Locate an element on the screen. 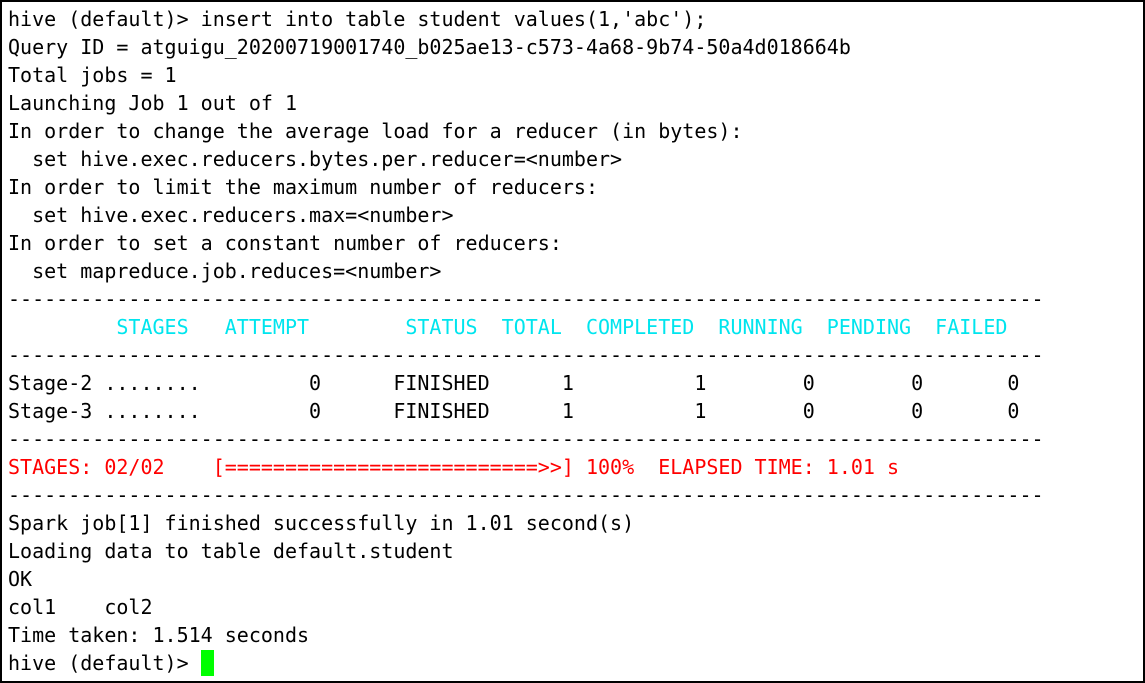 The image size is (1145, 683). prompt-text: hive (default)> is located at coordinates (104, 663).